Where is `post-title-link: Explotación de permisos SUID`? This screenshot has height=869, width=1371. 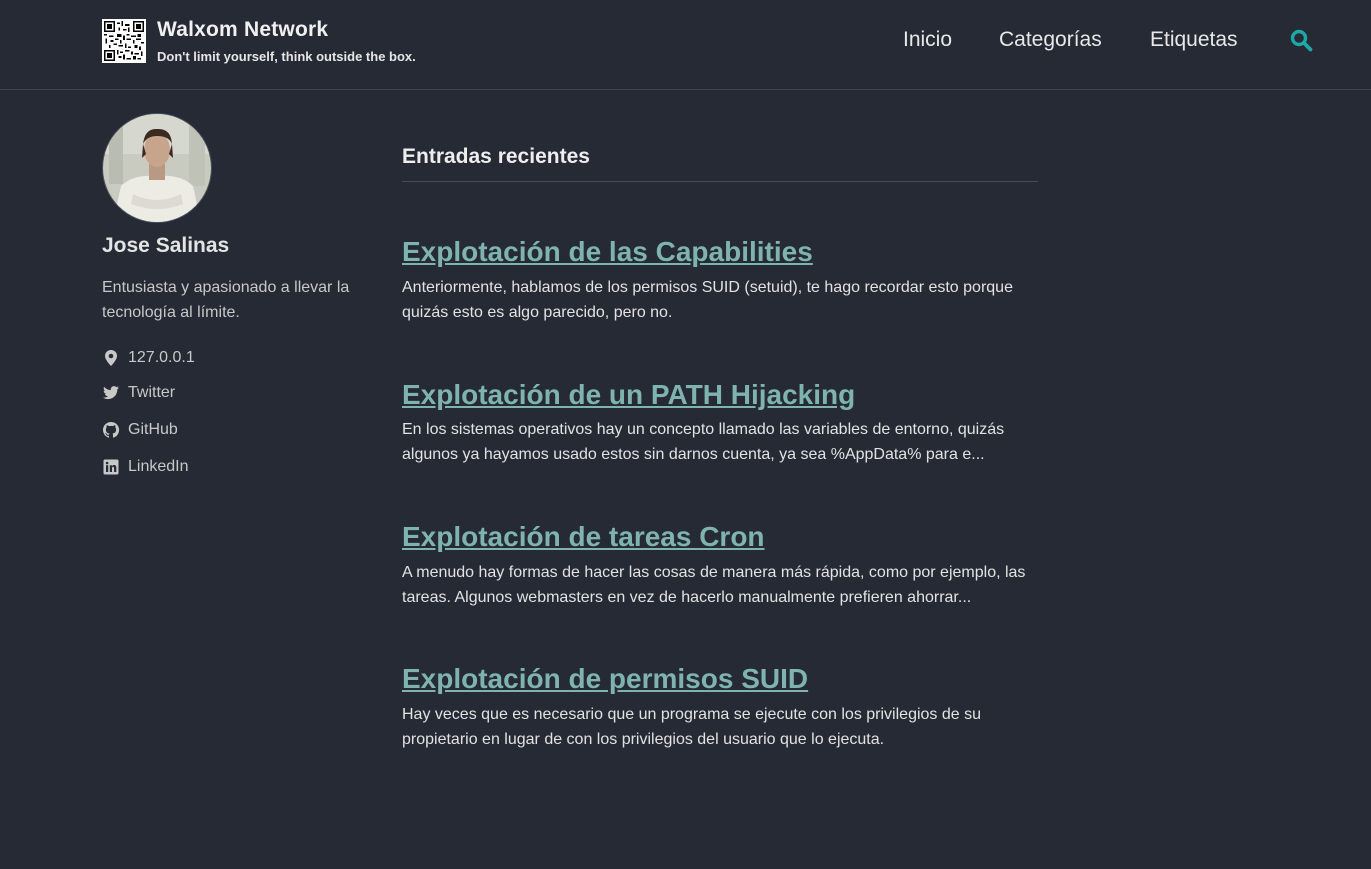 post-title-link: Explotación de permisos SUID is located at coordinates (605, 679).